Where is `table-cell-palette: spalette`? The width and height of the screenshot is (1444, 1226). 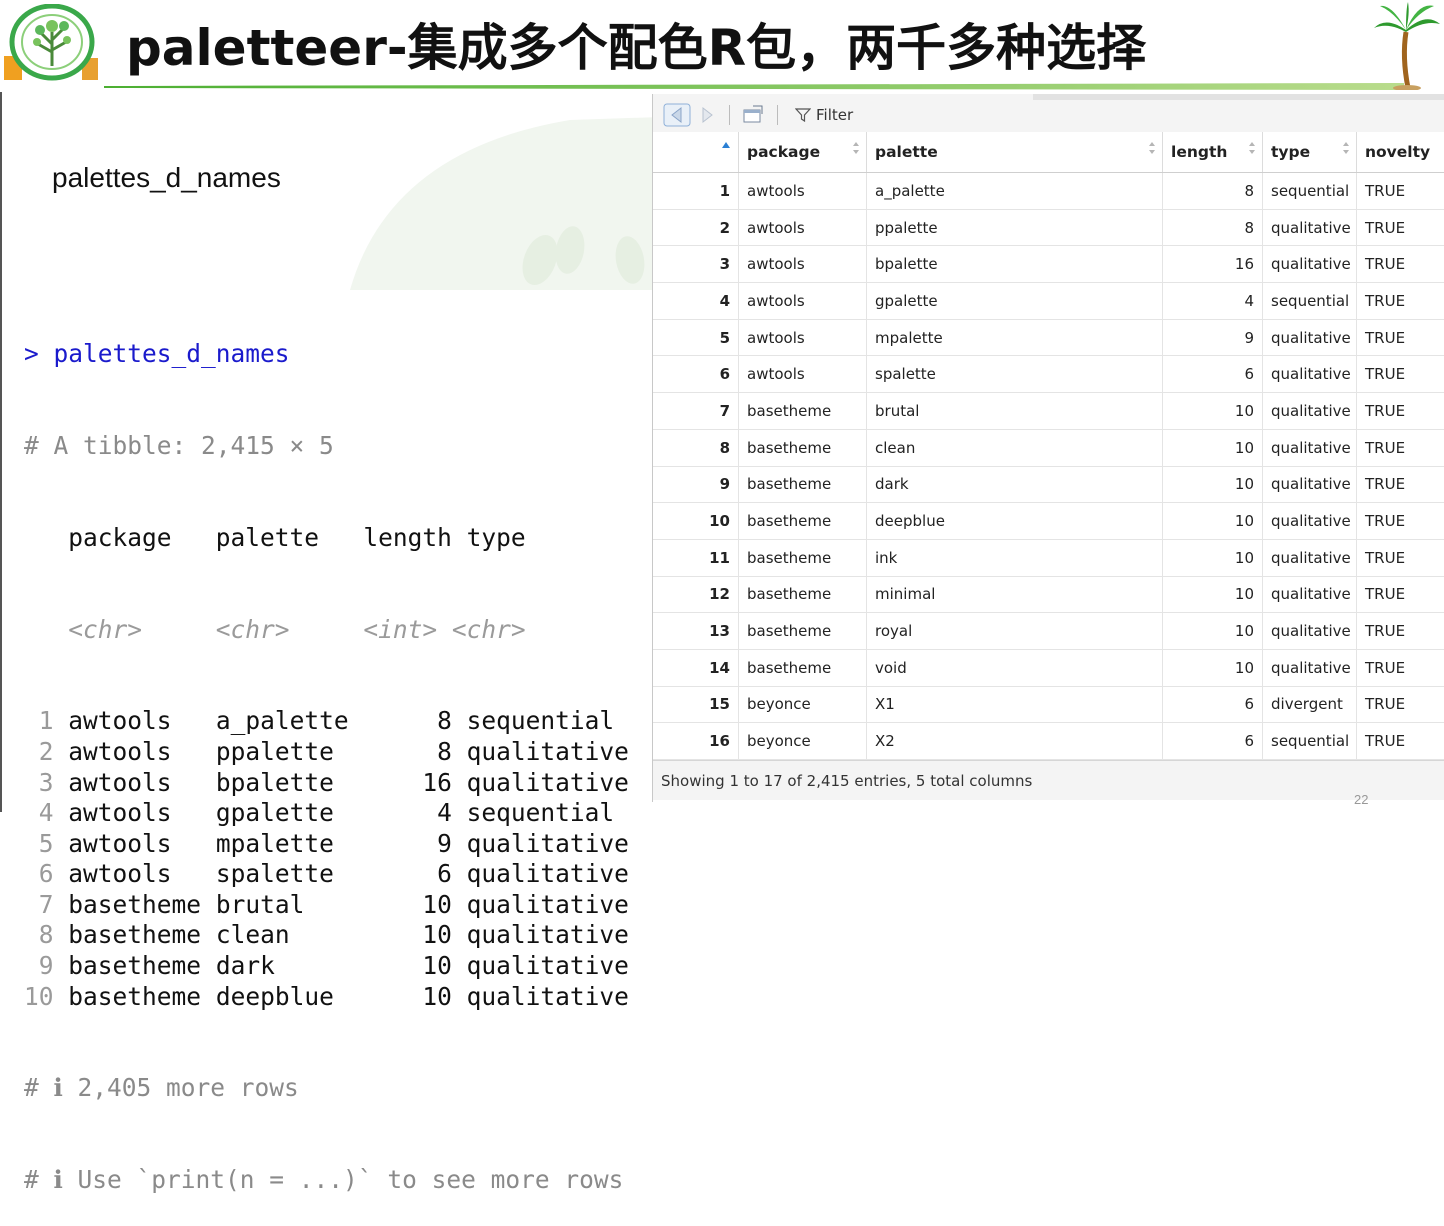
table-cell-palette: spalette is located at coordinates (1015, 374).